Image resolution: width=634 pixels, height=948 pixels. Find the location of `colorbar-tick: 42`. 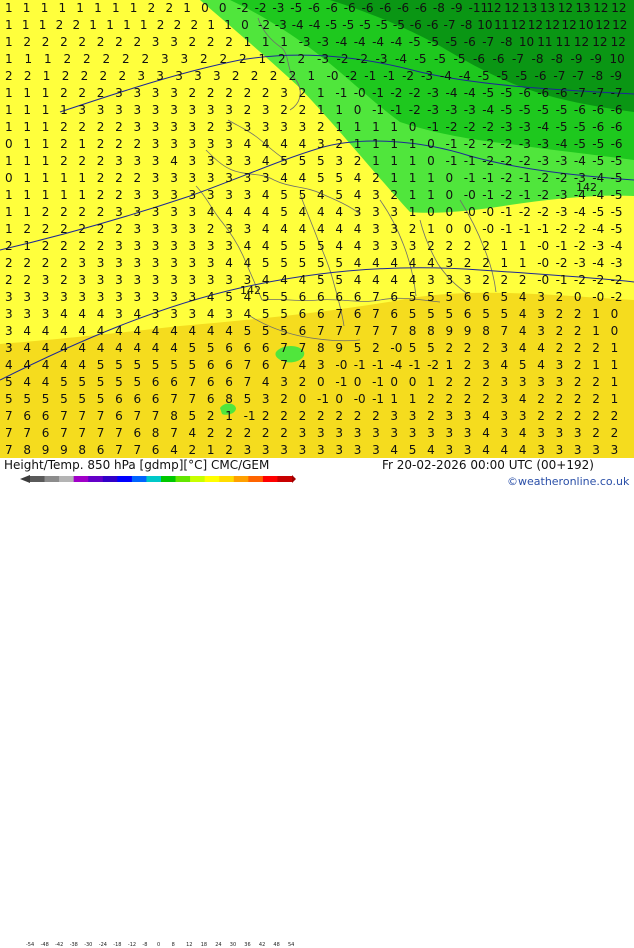

colorbar-tick: 42 is located at coordinates (262, 945).